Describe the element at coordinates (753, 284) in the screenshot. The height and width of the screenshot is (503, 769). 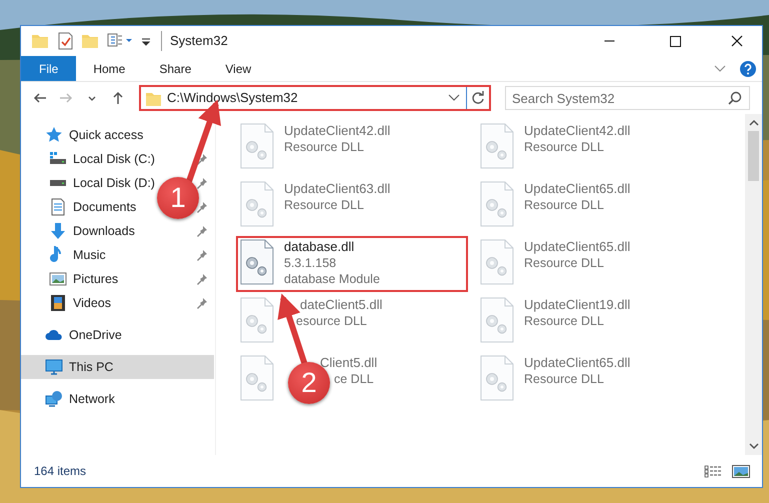
I see `scrollbar` at that location.